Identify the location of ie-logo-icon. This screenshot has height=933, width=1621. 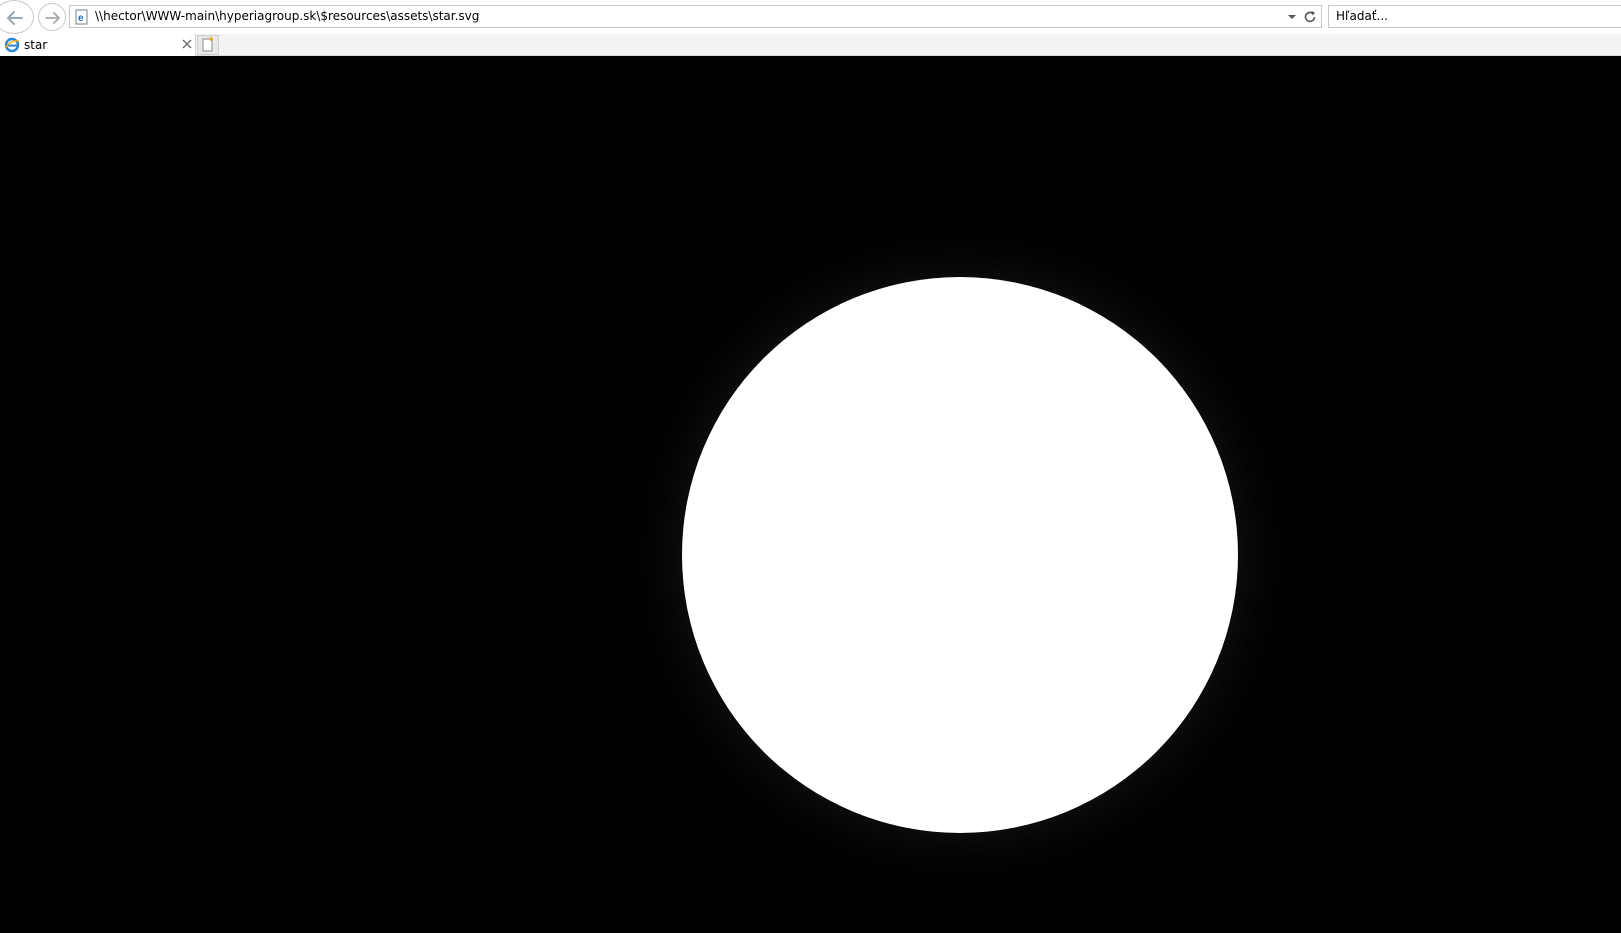
(12, 45).